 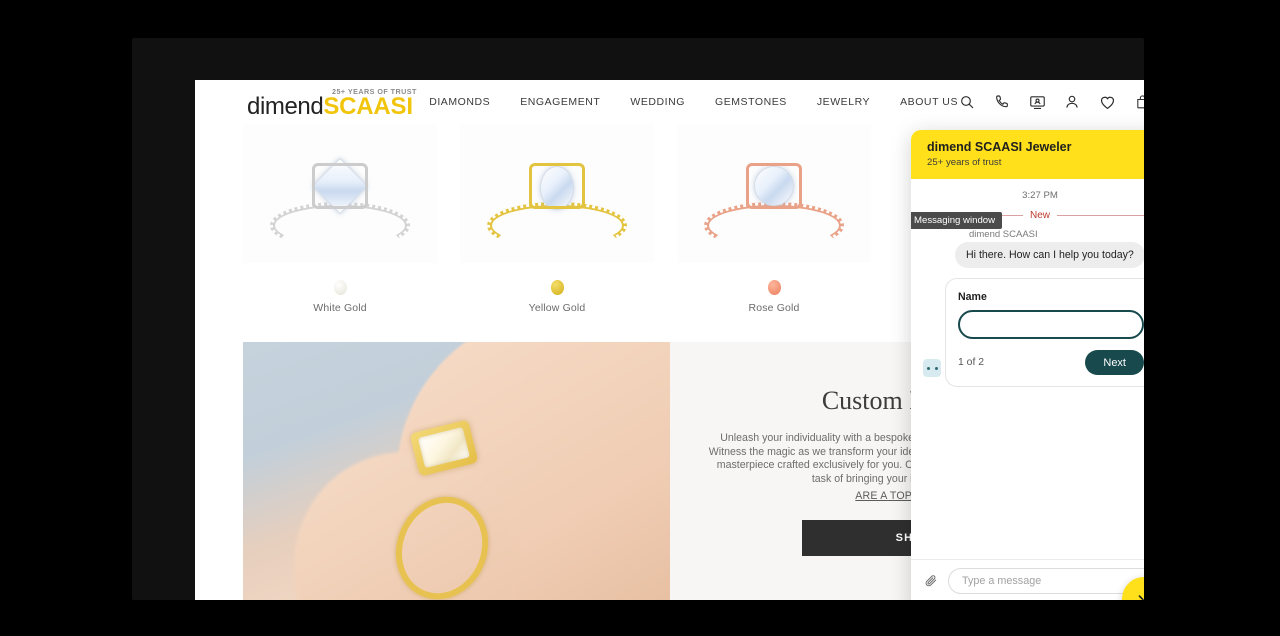 What do you see at coordinates (657, 102) in the screenshot?
I see `nav-item-wedding: WEDDING` at bounding box center [657, 102].